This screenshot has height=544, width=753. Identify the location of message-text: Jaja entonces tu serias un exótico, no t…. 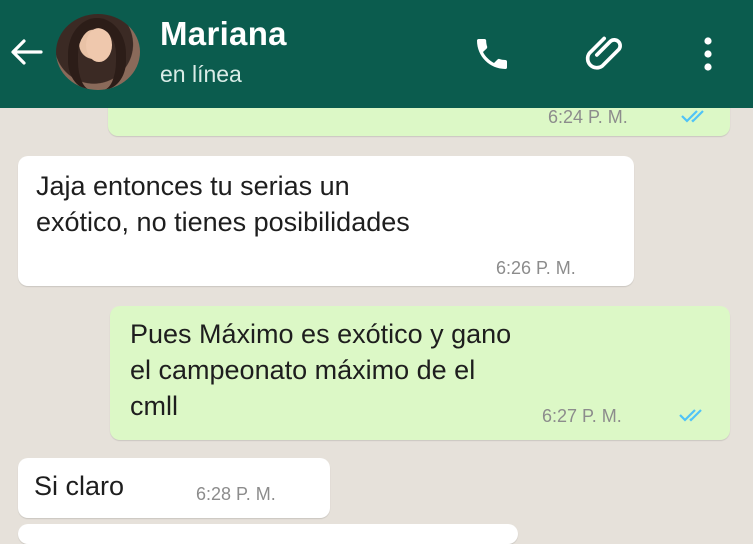
(223, 204).